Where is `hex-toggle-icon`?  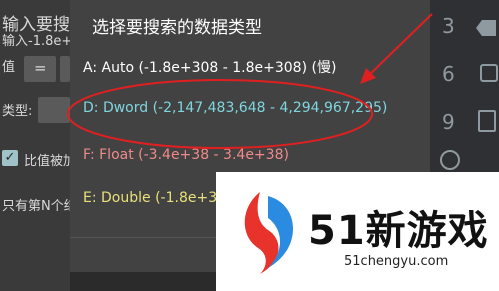
hex-toggle-icon is located at coordinates (489, 73).